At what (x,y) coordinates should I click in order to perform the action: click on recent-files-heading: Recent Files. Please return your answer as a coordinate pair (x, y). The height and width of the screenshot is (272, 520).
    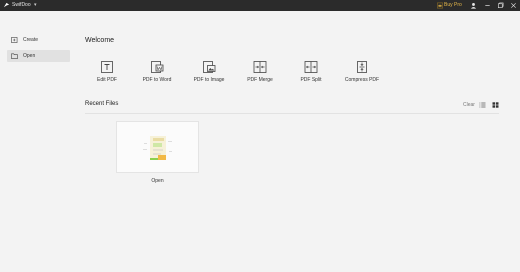
    Looking at the image, I should click on (102, 104).